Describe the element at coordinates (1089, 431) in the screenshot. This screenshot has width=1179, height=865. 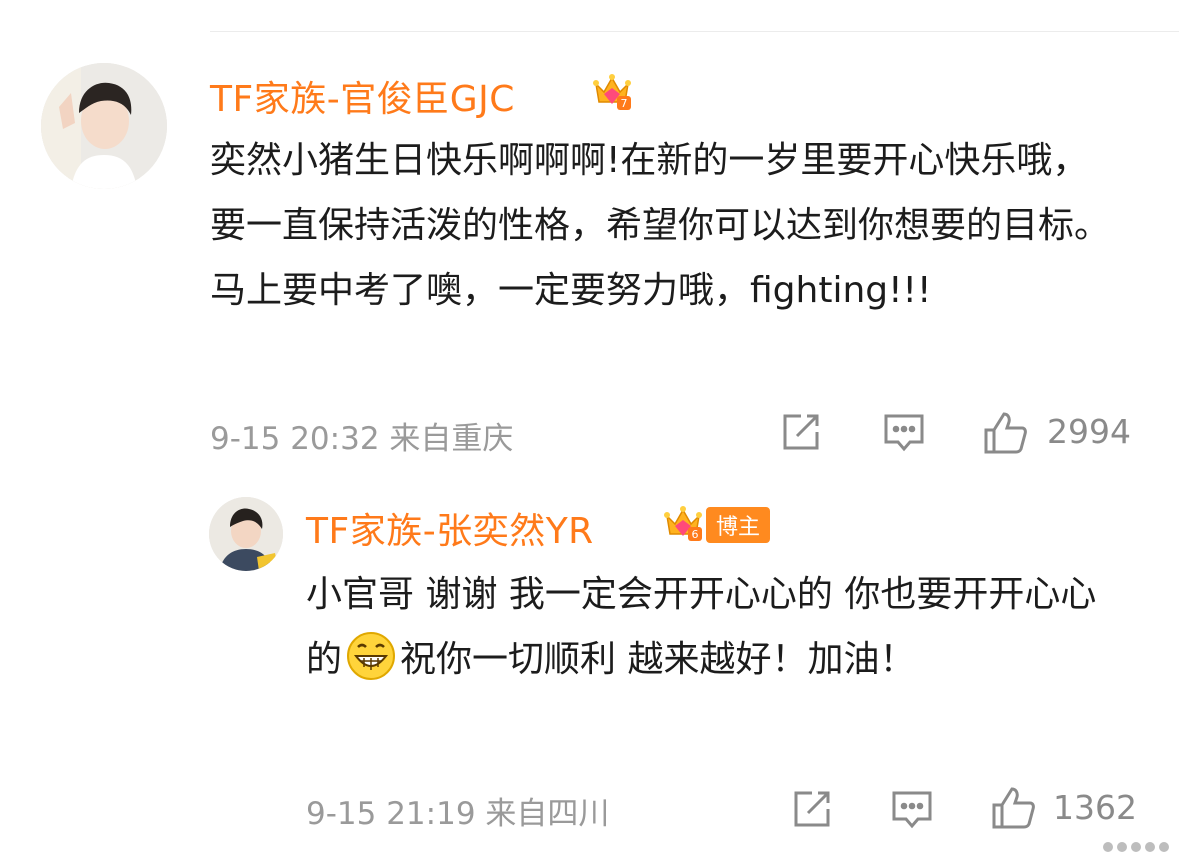
I see `comment-like-count: 2994` at that location.